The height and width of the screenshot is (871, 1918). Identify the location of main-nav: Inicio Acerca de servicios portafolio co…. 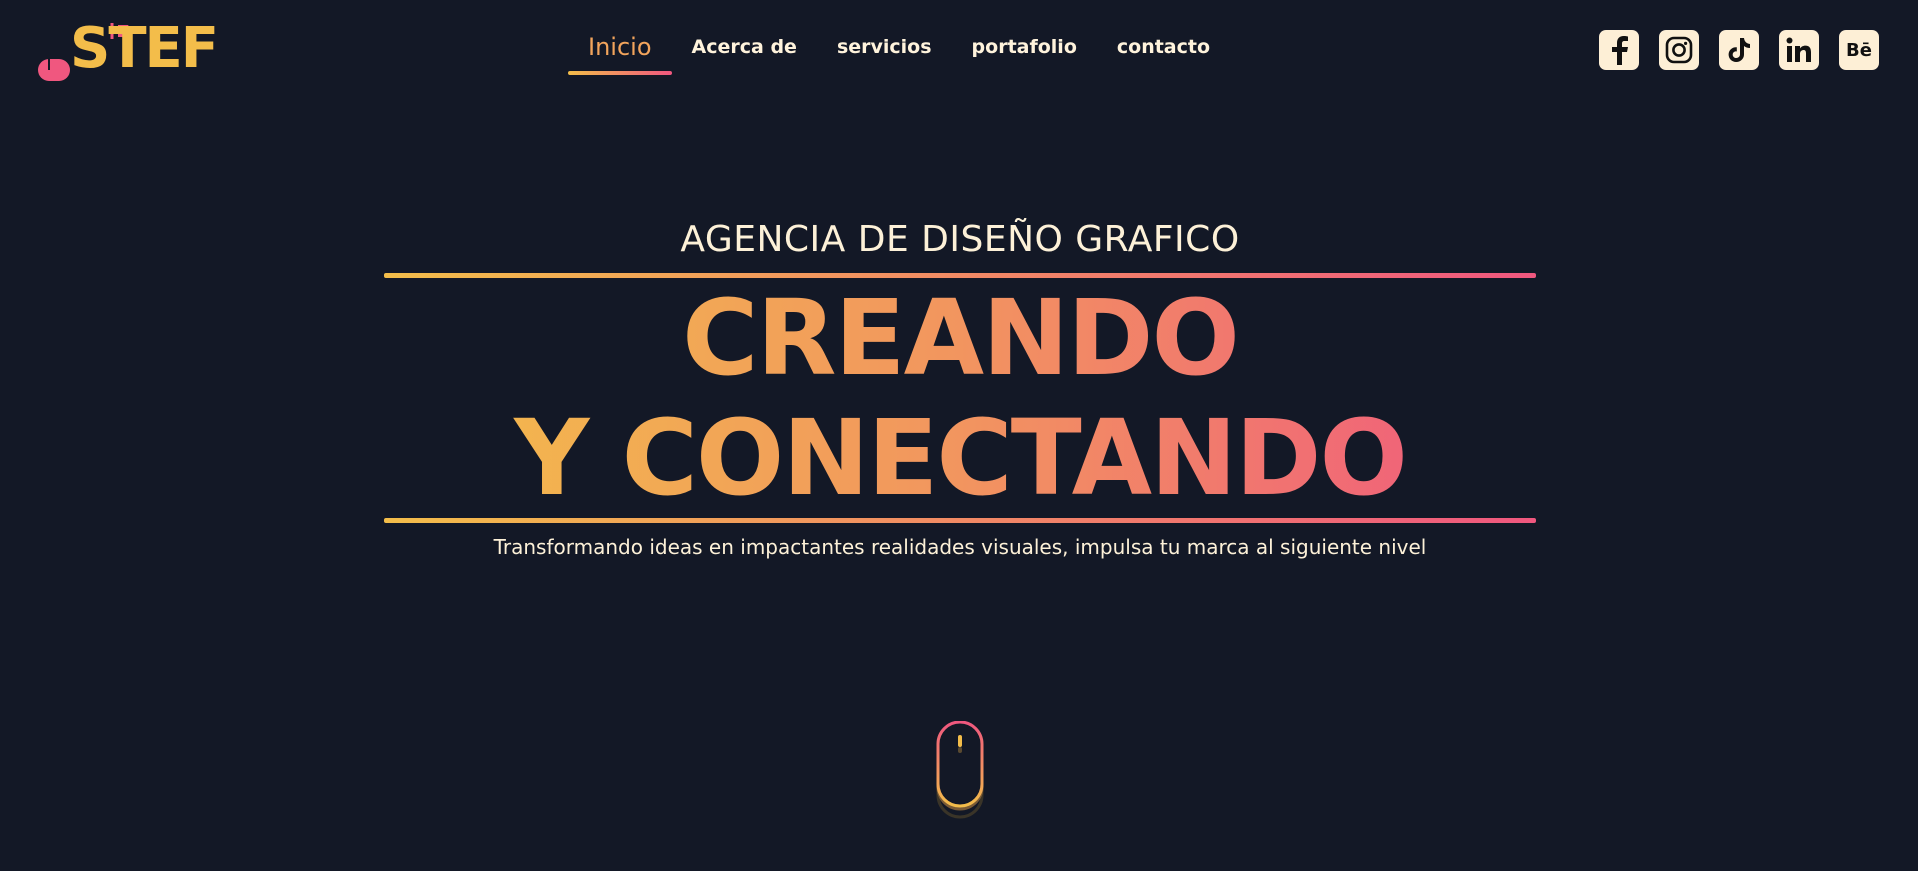
(899, 54).